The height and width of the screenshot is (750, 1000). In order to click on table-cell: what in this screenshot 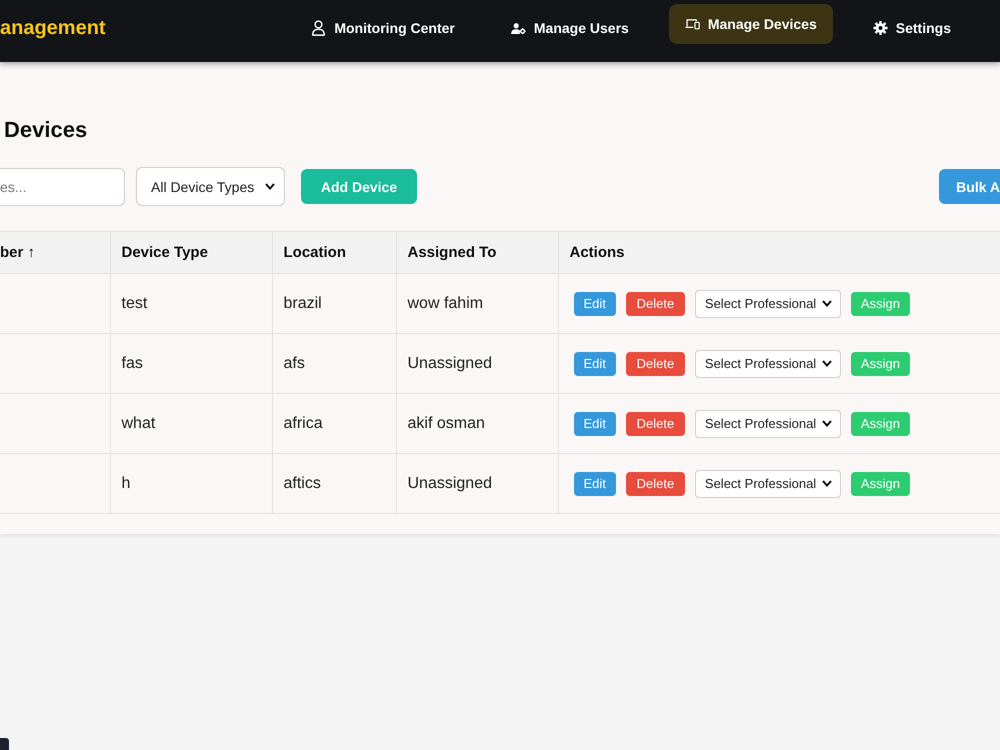, I will do `click(191, 424)`.